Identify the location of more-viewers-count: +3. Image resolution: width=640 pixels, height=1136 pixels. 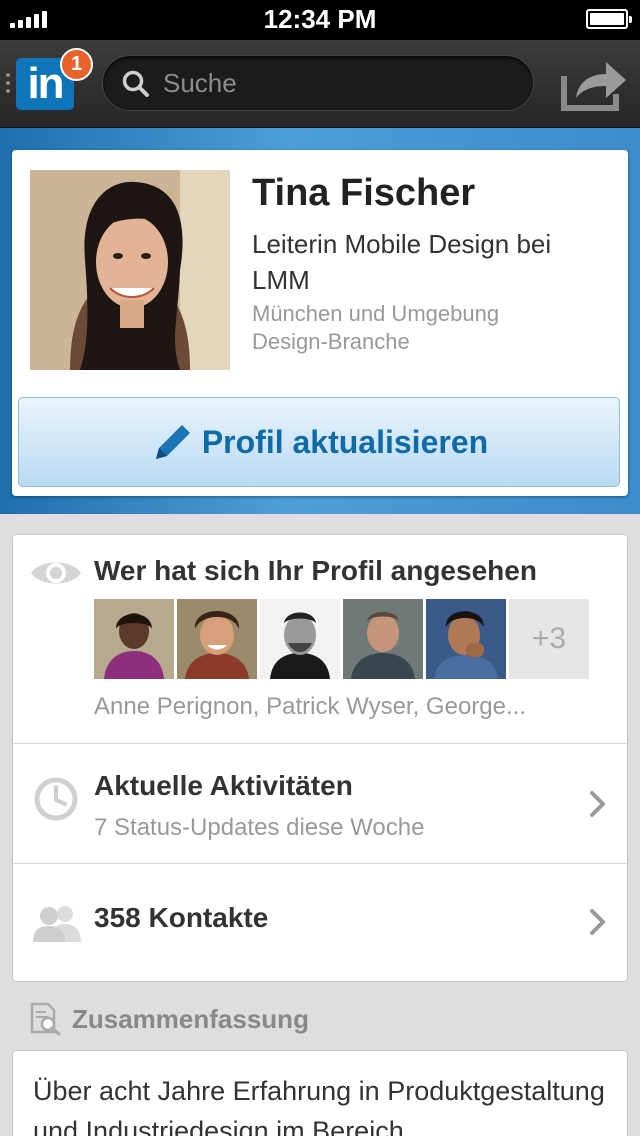
(549, 639).